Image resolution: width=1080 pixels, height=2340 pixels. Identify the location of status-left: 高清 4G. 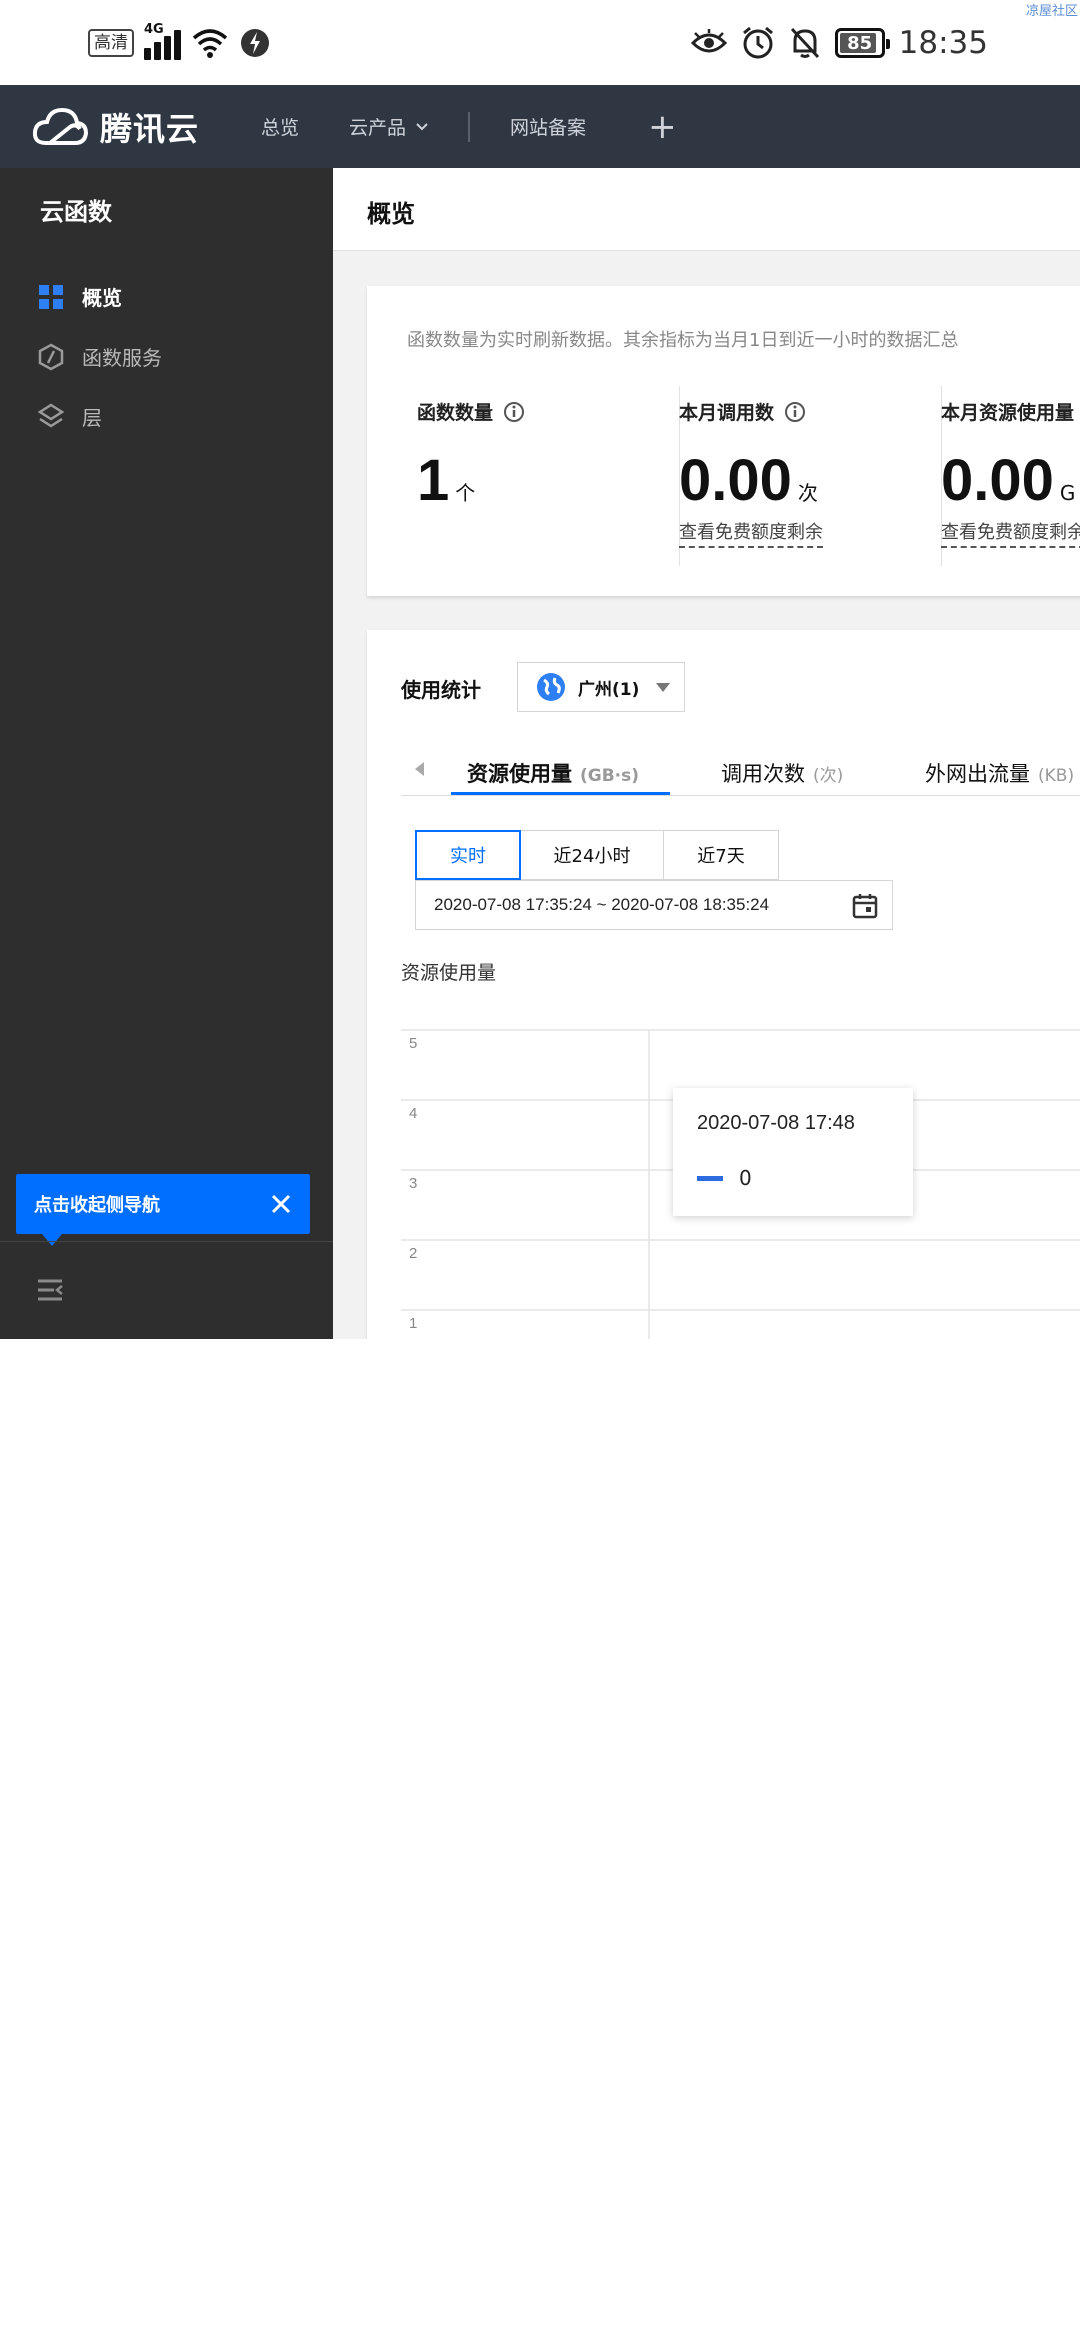
(179, 42).